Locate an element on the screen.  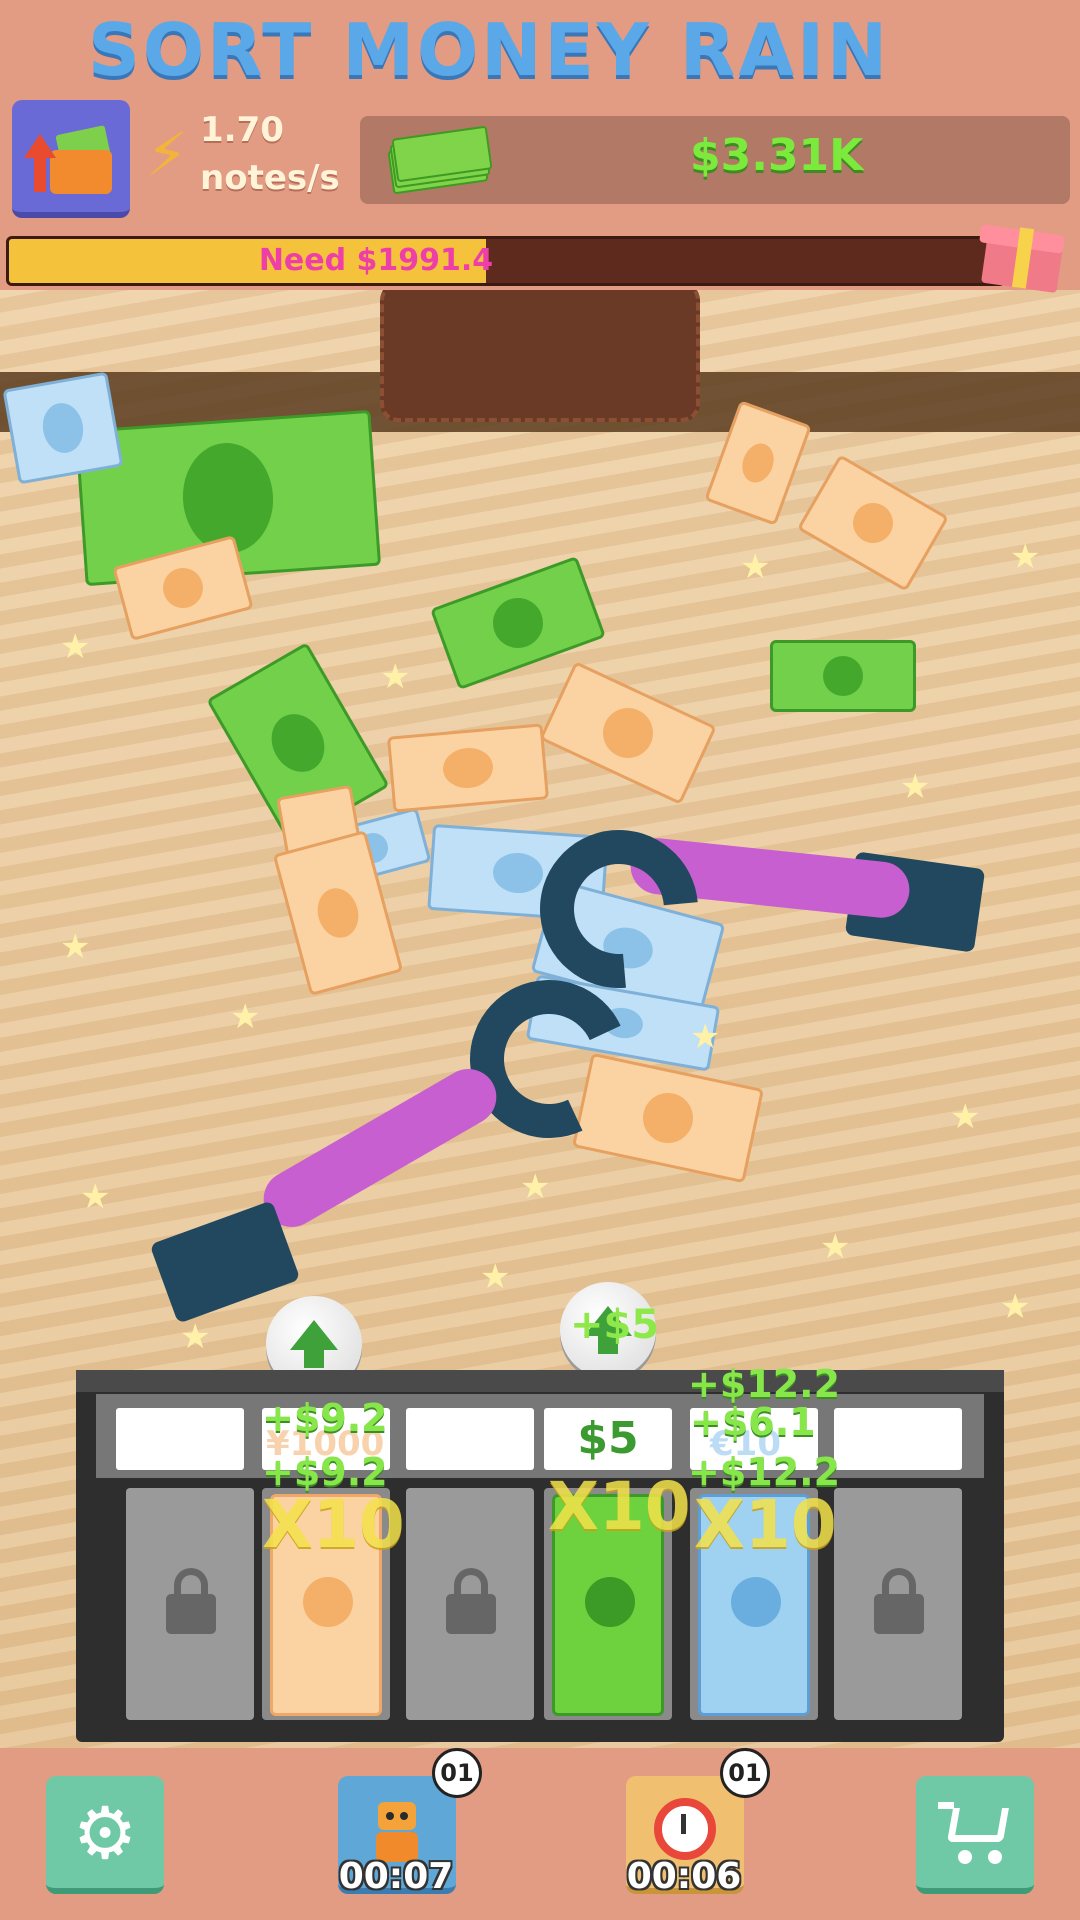
gear-icon: ⚙ is located at coordinates (105, 1833).